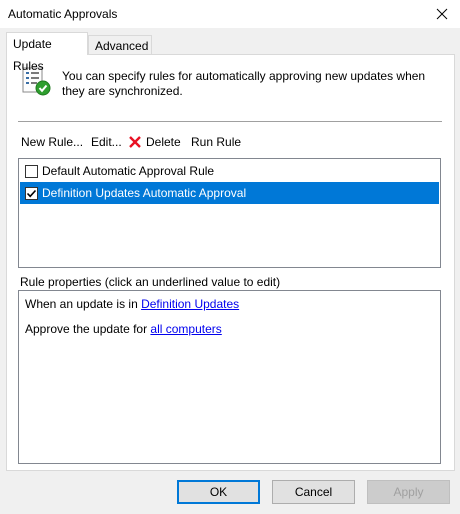 This screenshot has height=514, width=460. Describe the element at coordinates (63, 14) in the screenshot. I see `window-title: Automatic Approvals` at that location.